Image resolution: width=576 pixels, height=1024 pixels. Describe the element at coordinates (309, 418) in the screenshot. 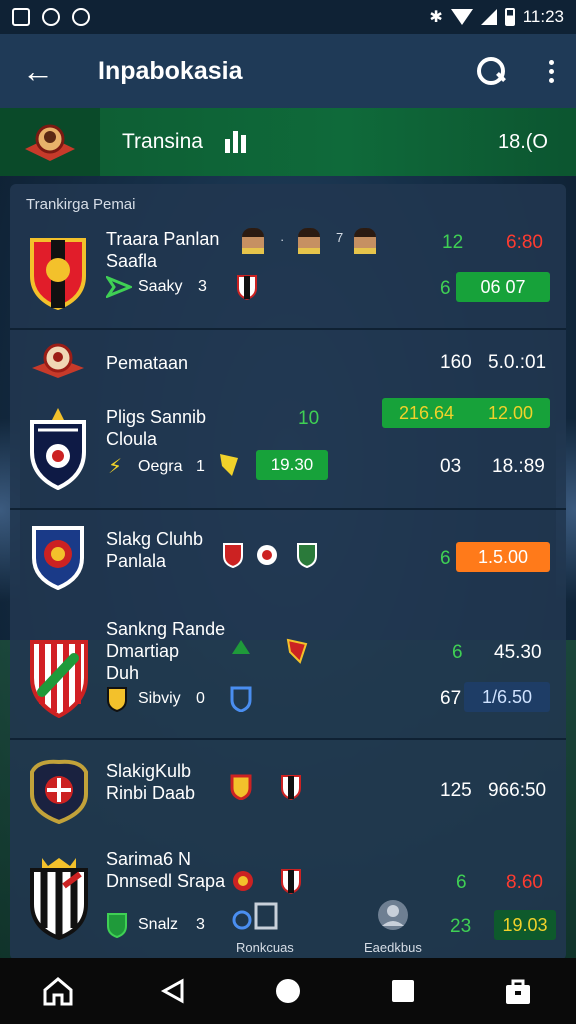

I see `stat-value: 10` at that location.